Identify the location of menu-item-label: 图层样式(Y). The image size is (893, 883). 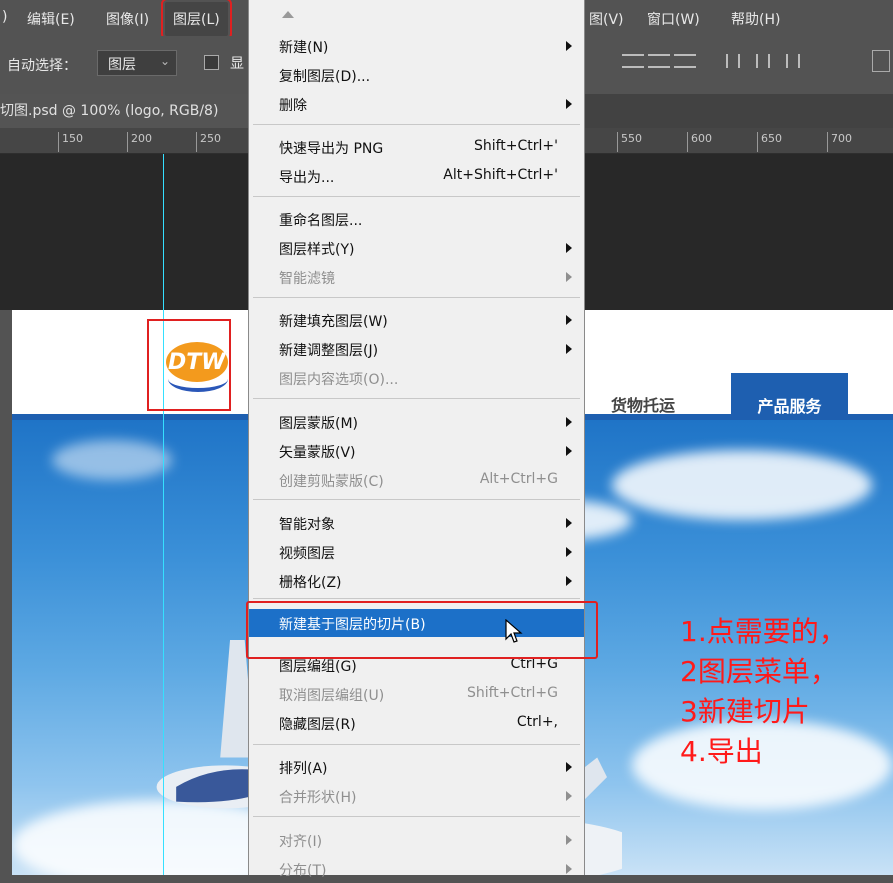
(317, 250).